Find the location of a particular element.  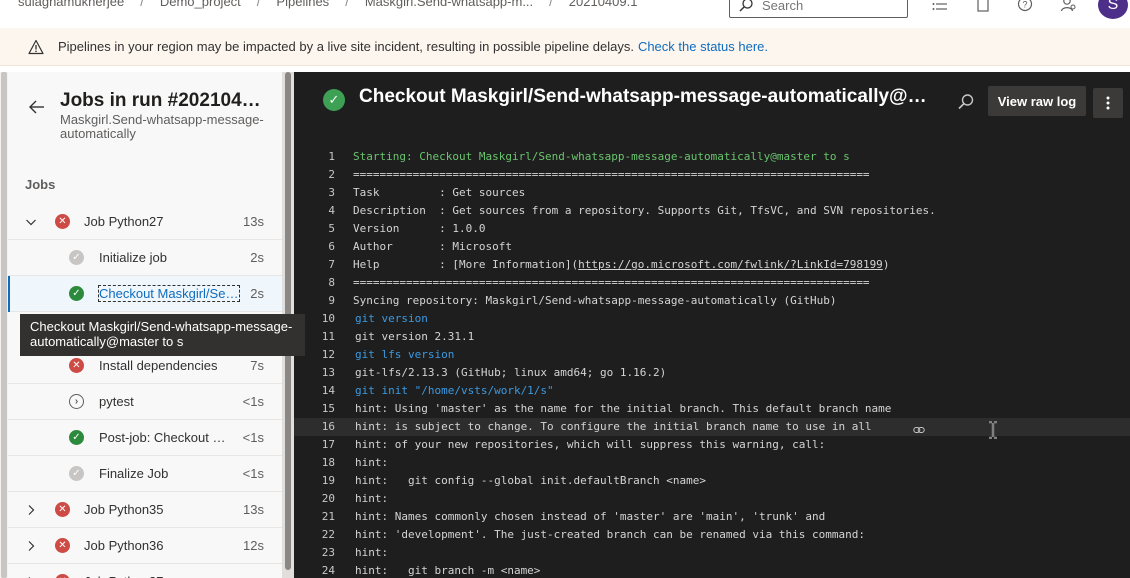

log-line: 6 Author : Microsoft is located at coordinates (712, 247).